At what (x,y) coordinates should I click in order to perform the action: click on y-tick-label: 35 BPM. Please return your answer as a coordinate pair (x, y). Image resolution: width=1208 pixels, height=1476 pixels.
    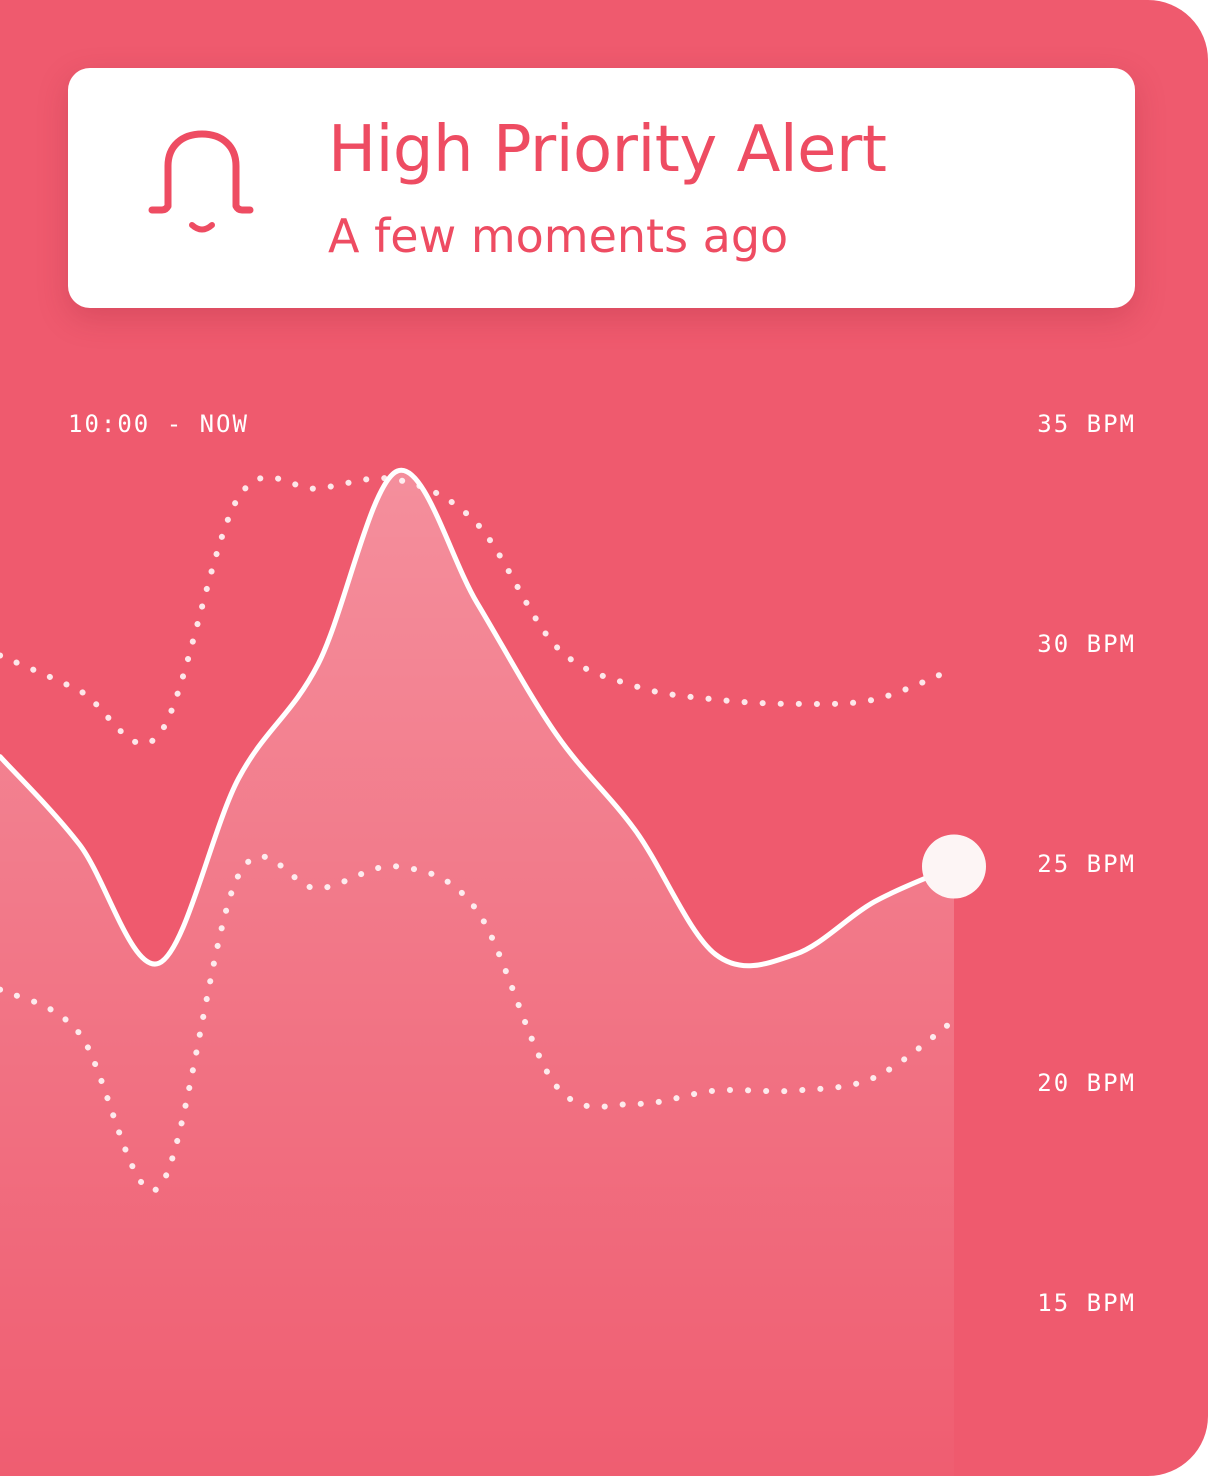
    Looking at the image, I should click on (1086, 424).